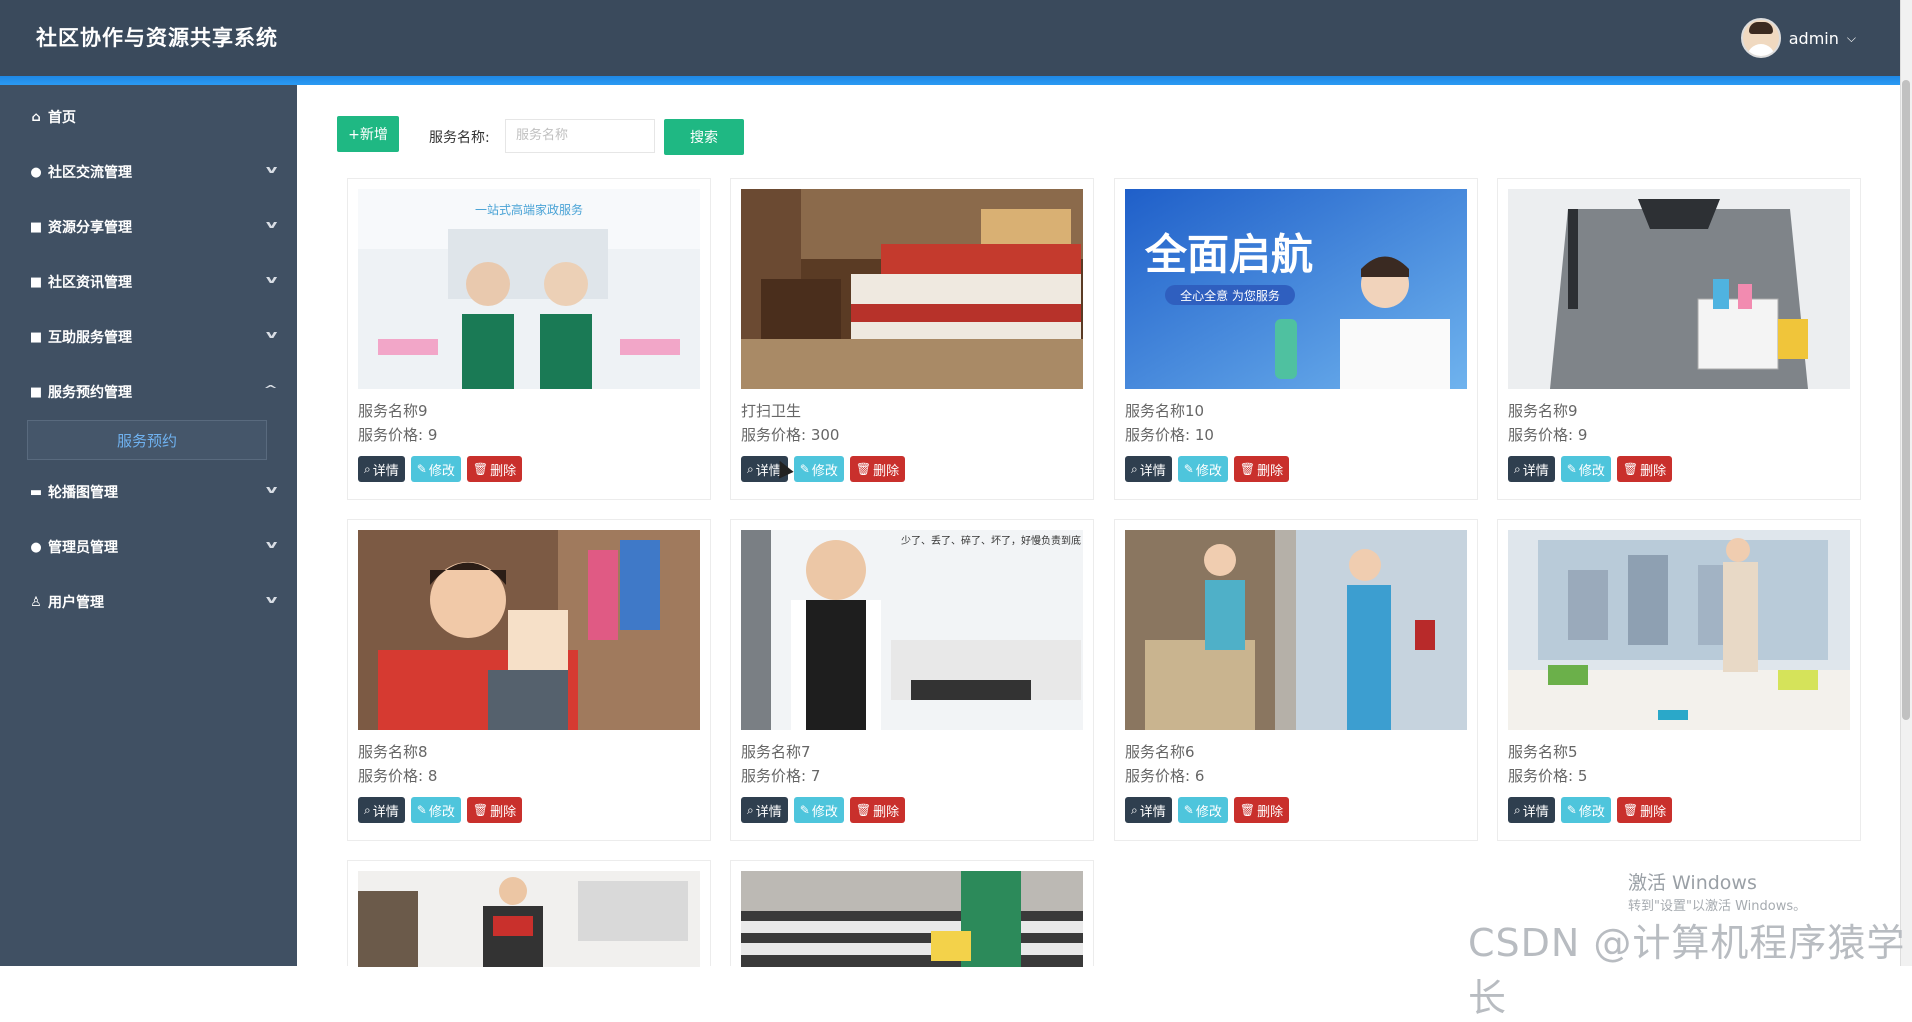  Describe the element at coordinates (148, 337) in the screenshot. I see `sidebar-item-mutual-service: ■ 互助服务管理 v` at that location.